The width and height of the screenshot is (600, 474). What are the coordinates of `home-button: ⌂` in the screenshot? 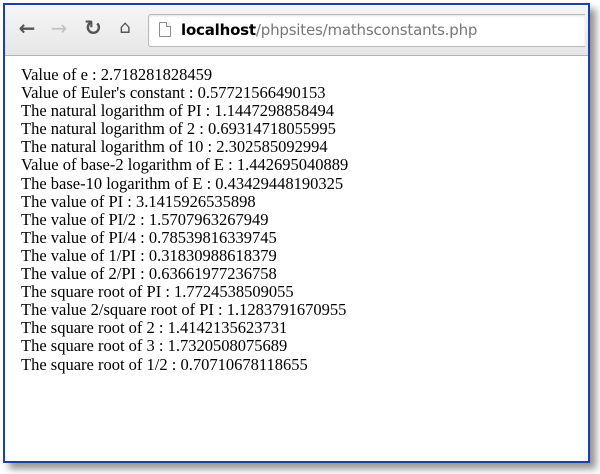 It's located at (125, 28).